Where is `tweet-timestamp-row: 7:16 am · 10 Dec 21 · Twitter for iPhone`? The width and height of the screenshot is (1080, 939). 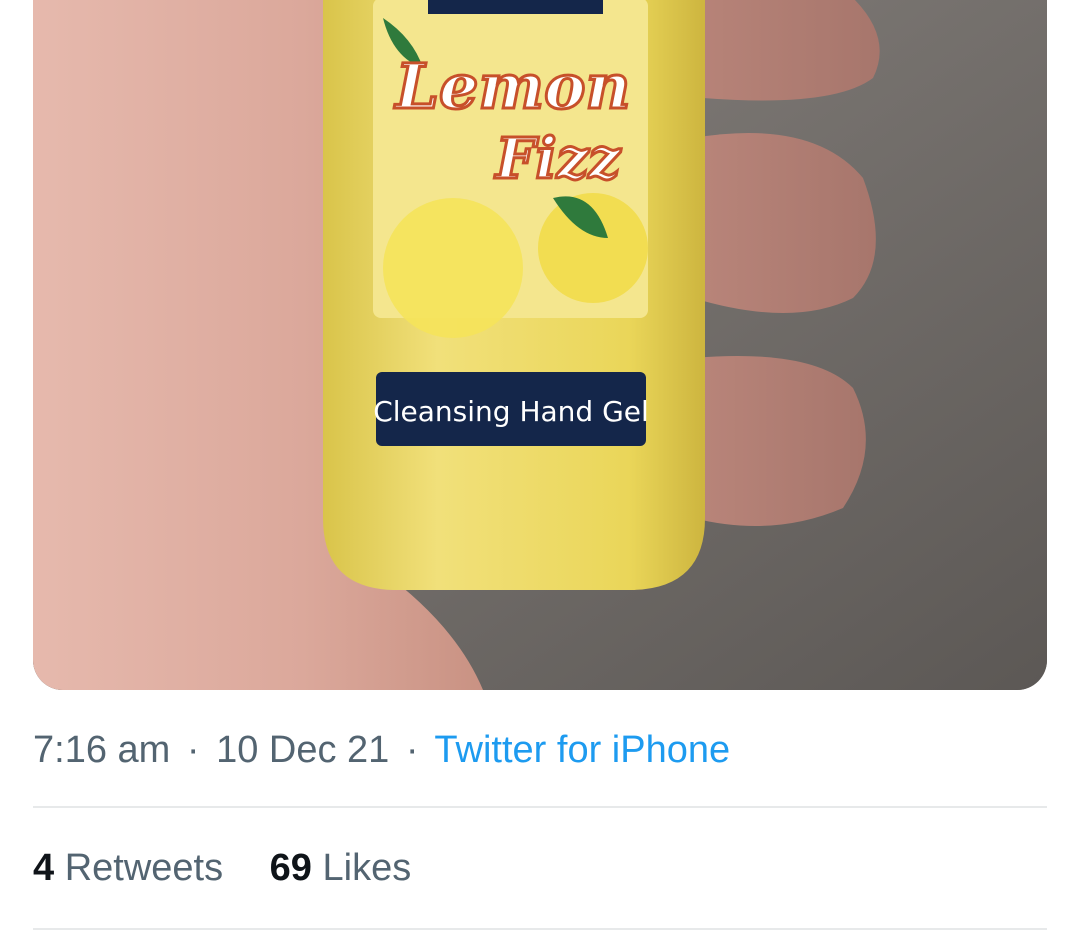
tweet-timestamp-row: 7:16 am · 10 Dec 21 · Twitter for iPhone is located at coordinates (381, 750).